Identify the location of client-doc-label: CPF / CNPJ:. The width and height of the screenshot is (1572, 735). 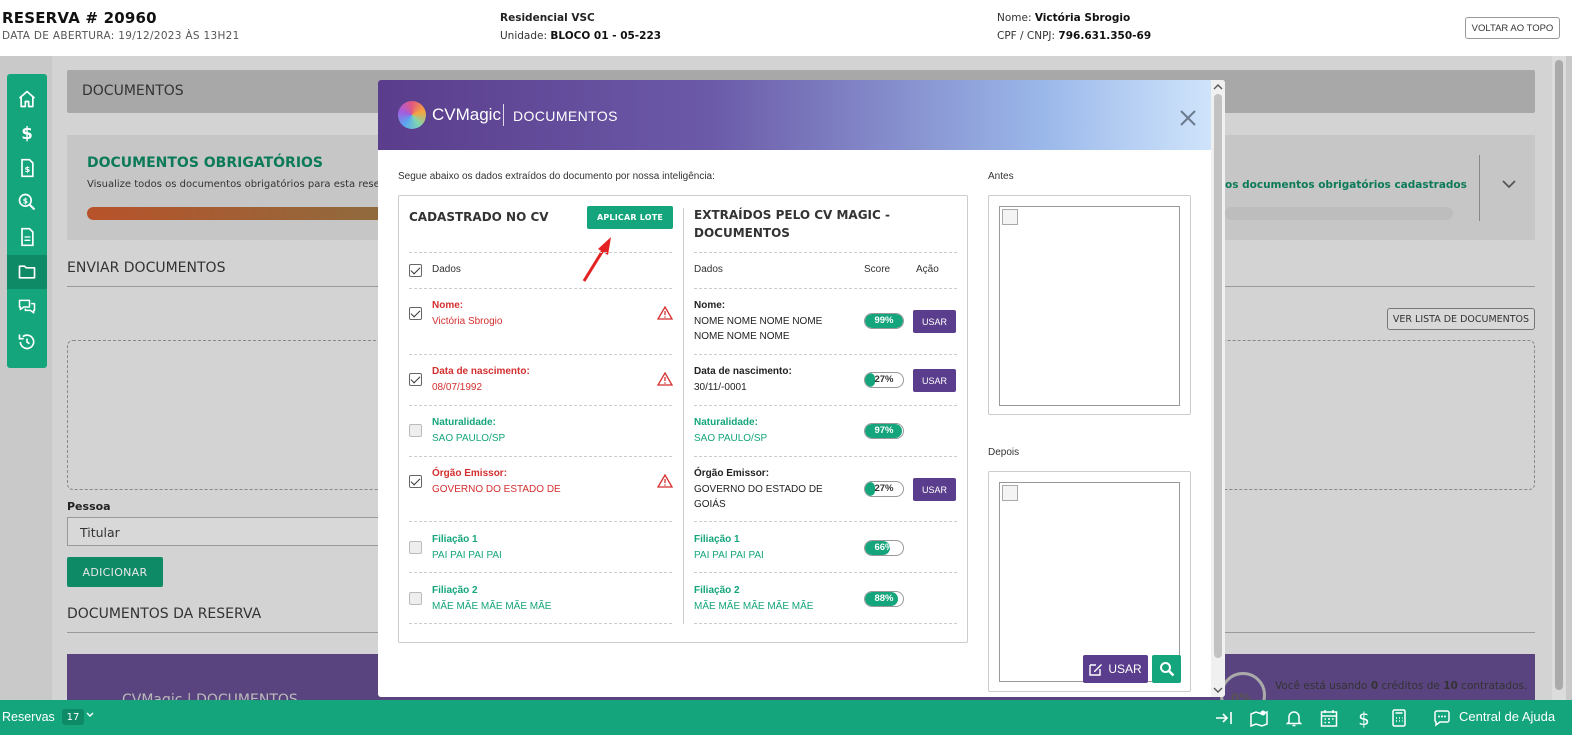
(1026, 36).